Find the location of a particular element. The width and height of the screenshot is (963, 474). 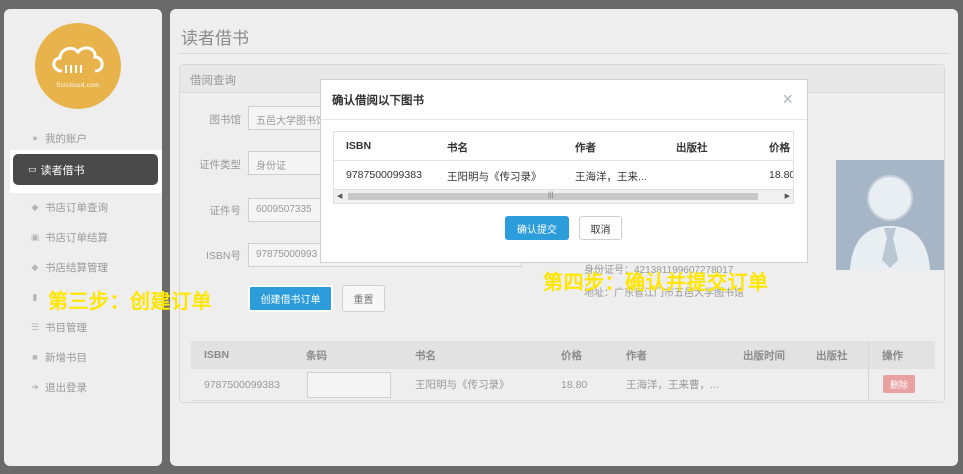

user-icon: ● is located at coordinates (35, 138).